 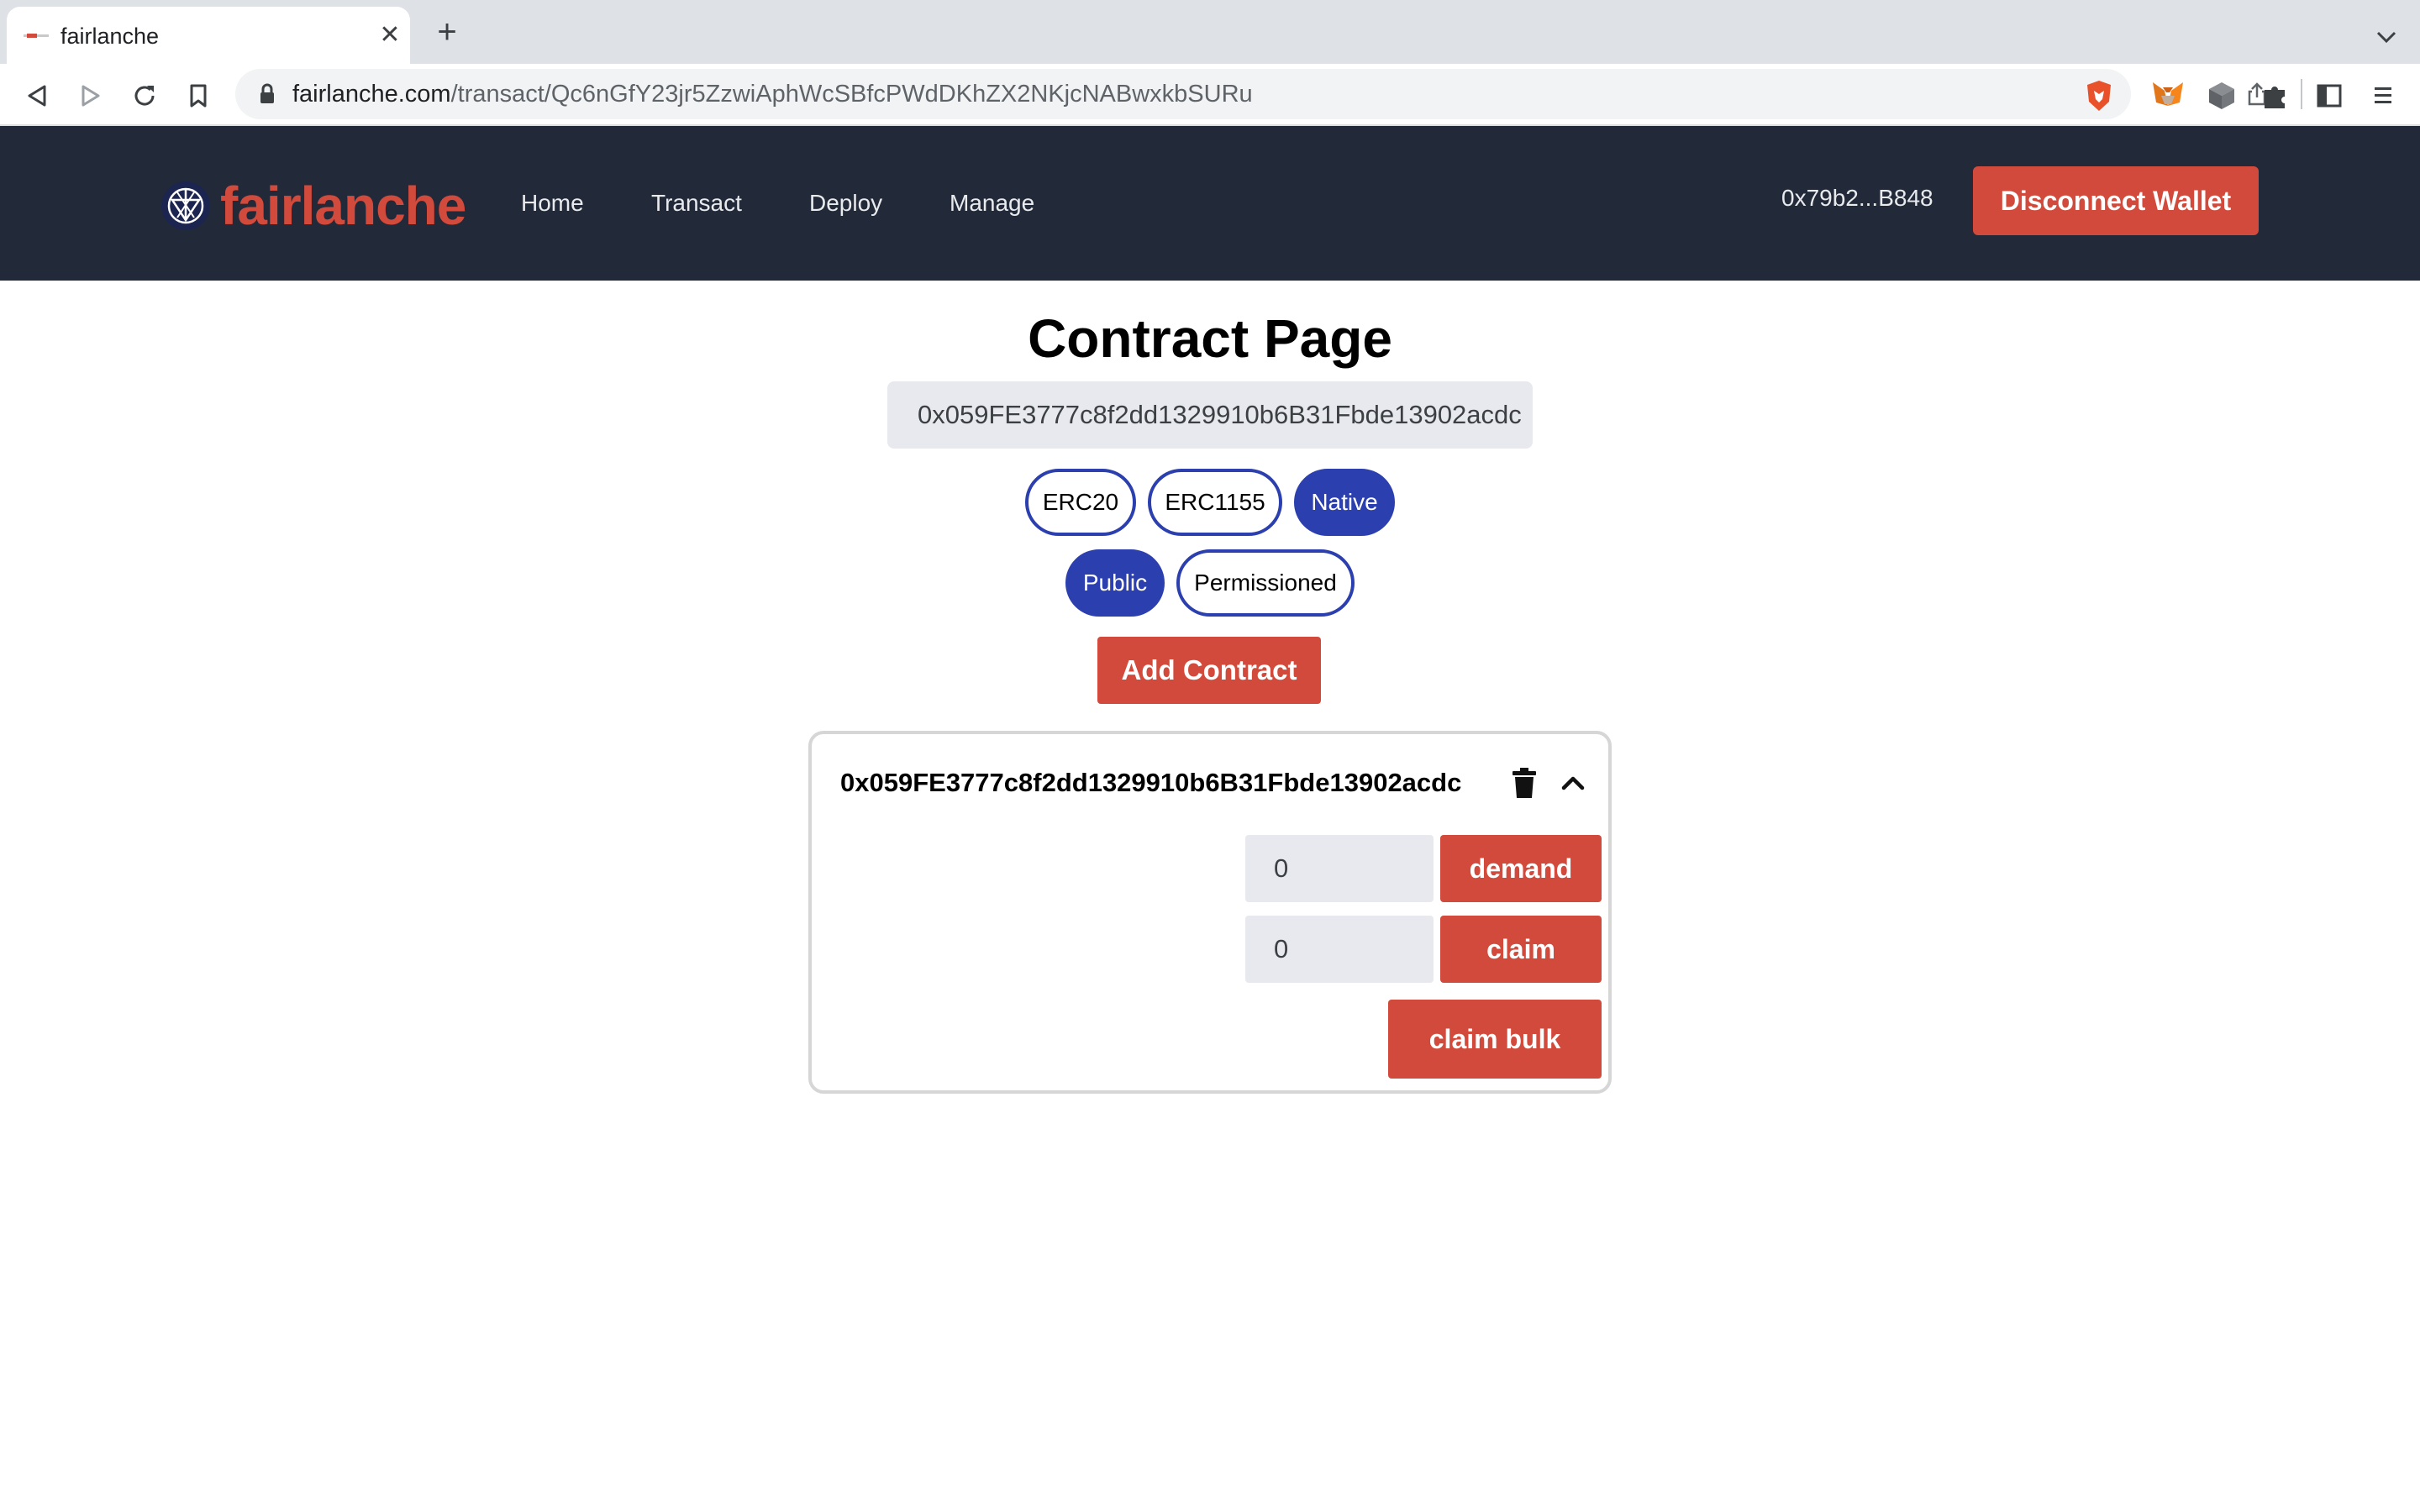 What do you see at coordinates (1521, 868) in the screenshot?
I see `demand-button: demand` at bounding box center [1521, 868].